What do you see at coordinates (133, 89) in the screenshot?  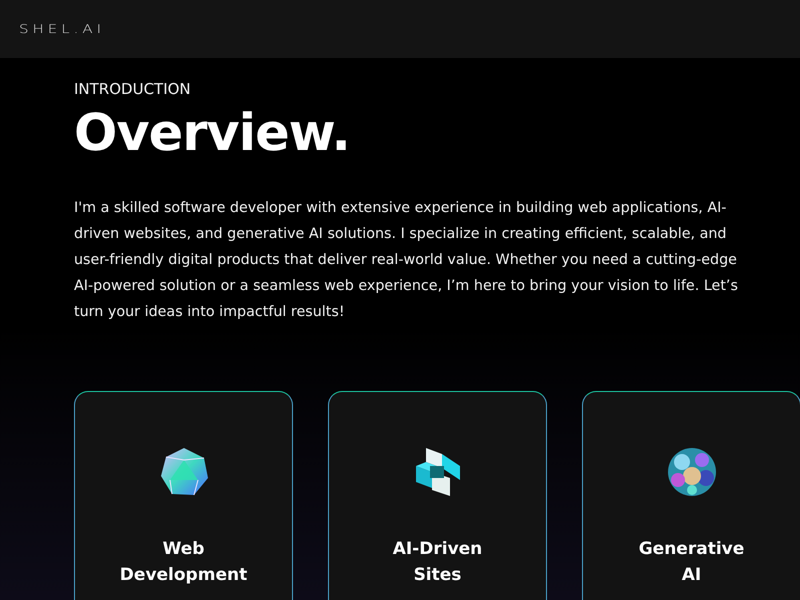 I see `section-label: INTRODUCTION` at bounding box center [133, 89].